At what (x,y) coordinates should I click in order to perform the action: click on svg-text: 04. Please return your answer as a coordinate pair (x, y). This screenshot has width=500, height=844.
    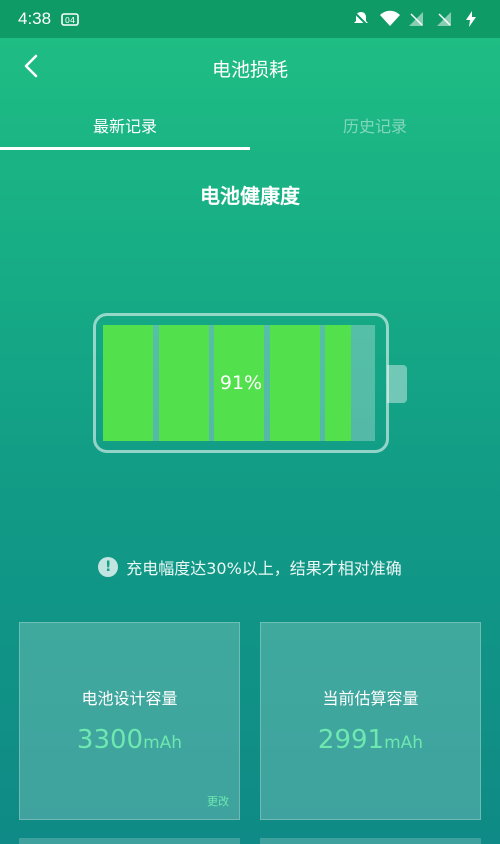
    Looking at the image, I should click on (70, 20).